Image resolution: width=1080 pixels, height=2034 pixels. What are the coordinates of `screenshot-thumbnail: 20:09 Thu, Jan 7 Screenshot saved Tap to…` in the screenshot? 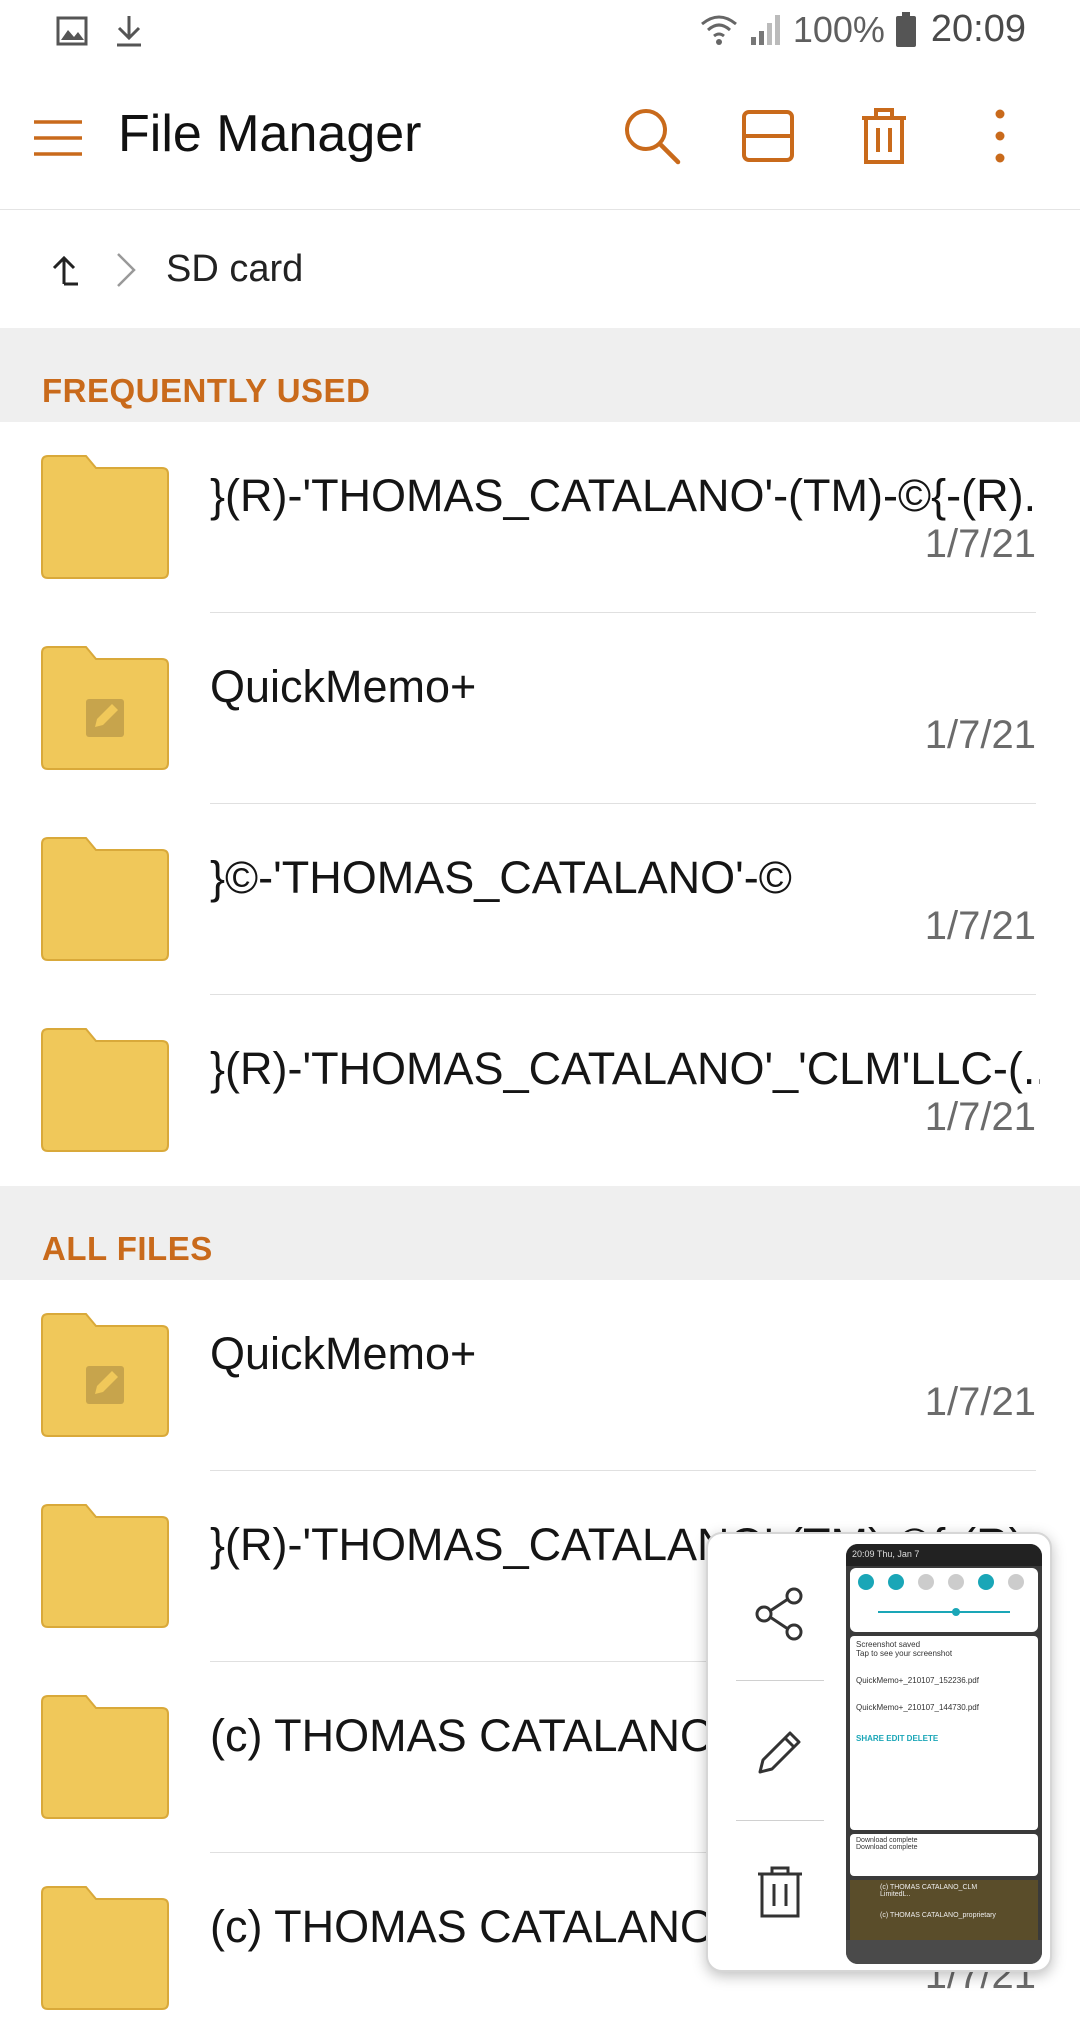 It's located at (944, 1754).